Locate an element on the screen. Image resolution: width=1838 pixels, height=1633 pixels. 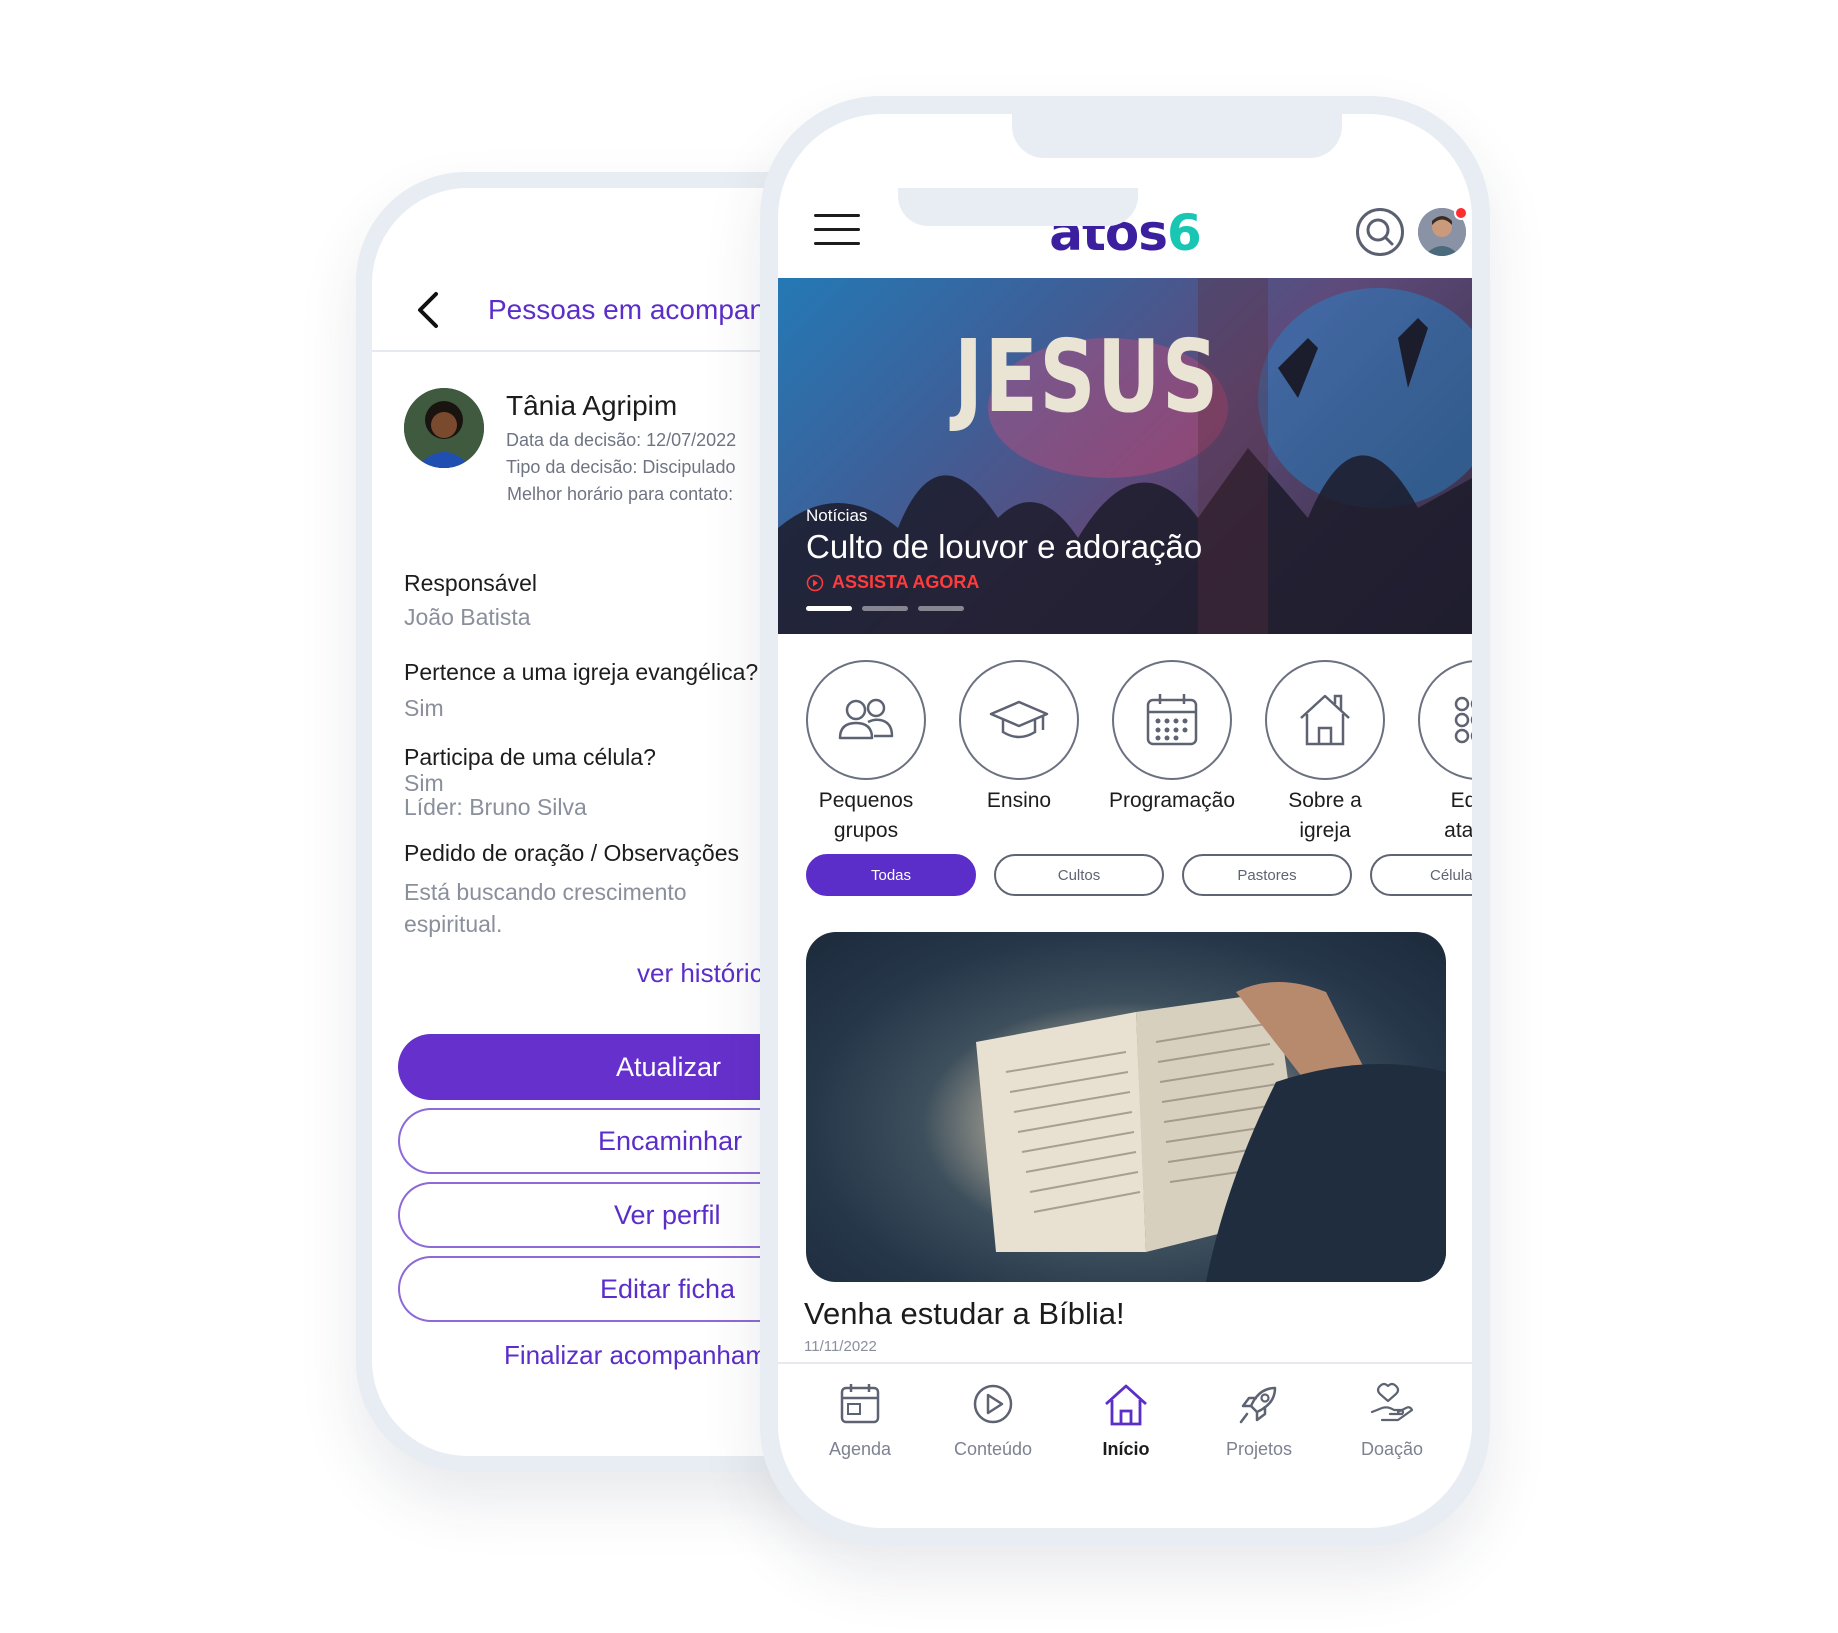
nav-home: Início is located at coordinates (1126, 1420).